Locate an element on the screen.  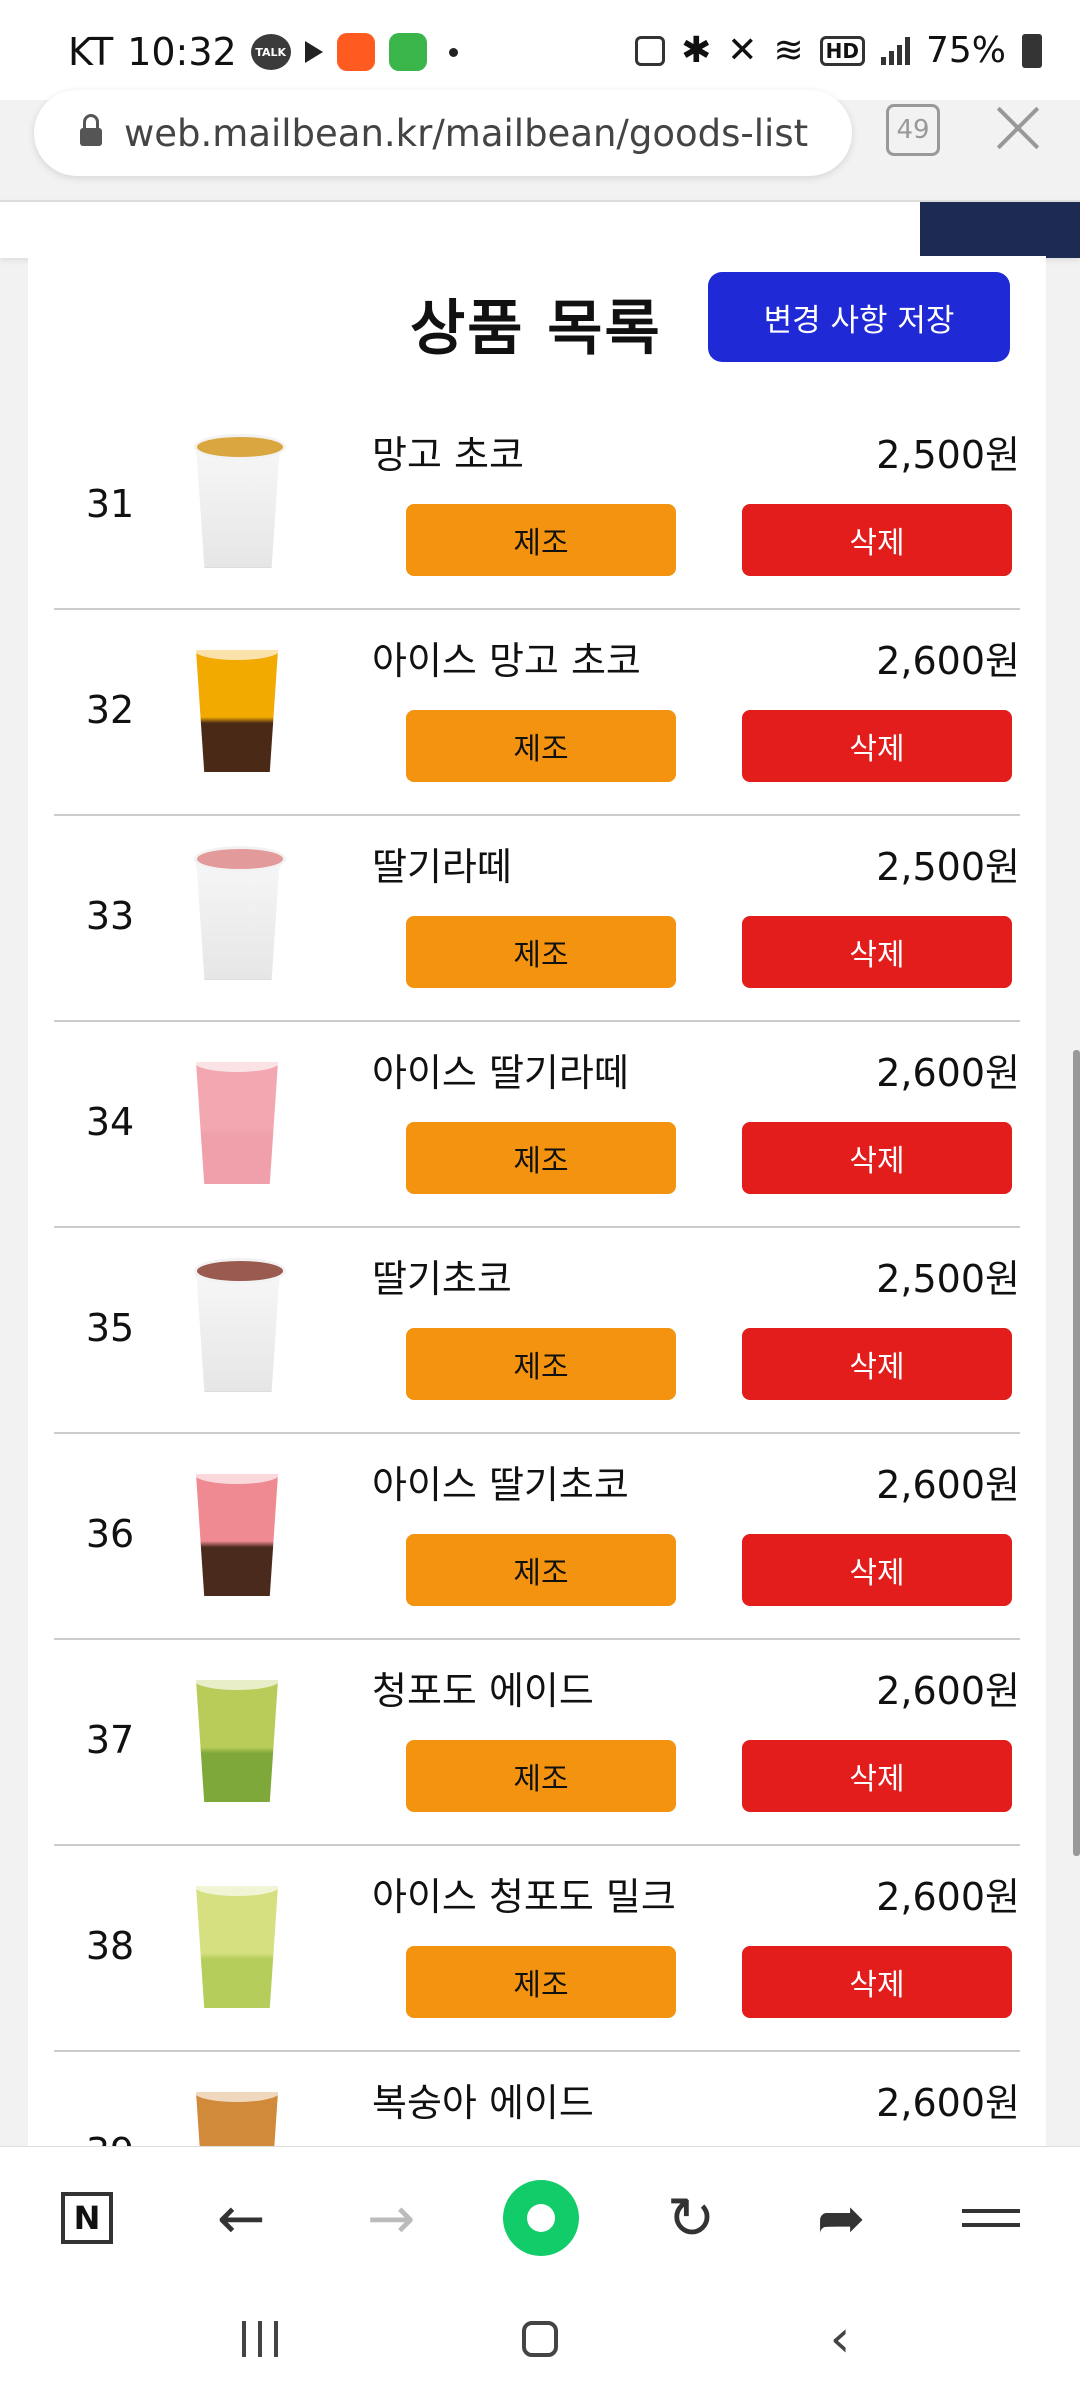
product-name: 아이스 딸기라떼 is located at coordinates (500, 1073).